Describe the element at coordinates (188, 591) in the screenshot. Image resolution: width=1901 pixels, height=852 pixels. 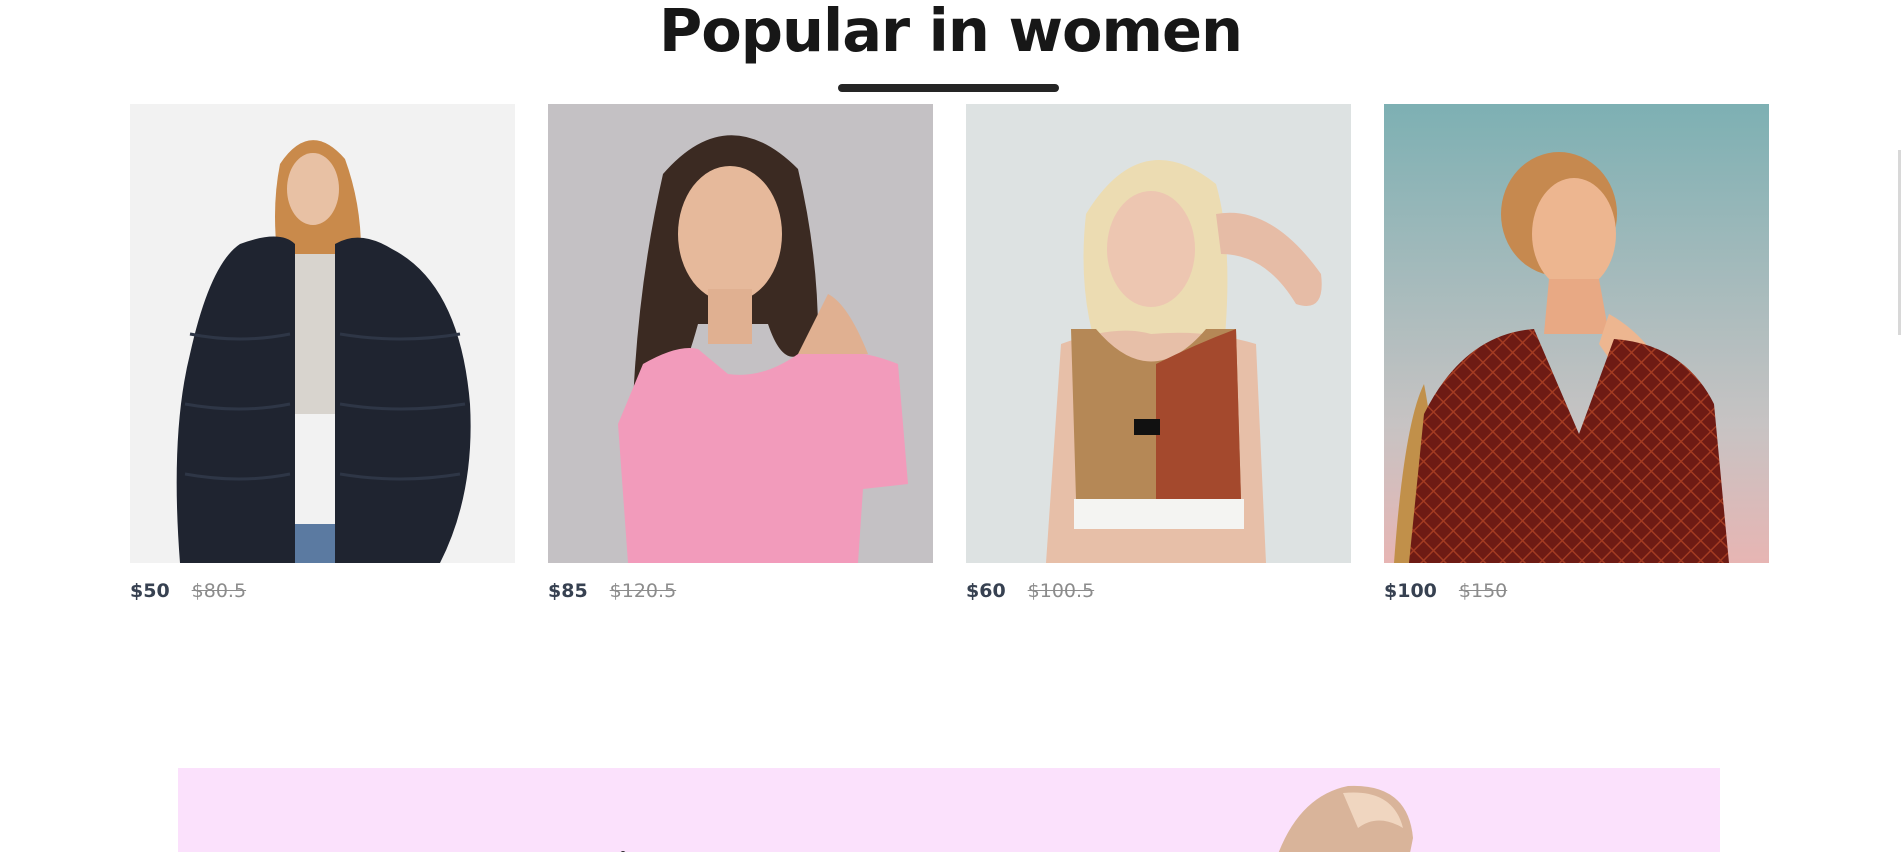
I see `price-row: $50 $80.5` at that location.